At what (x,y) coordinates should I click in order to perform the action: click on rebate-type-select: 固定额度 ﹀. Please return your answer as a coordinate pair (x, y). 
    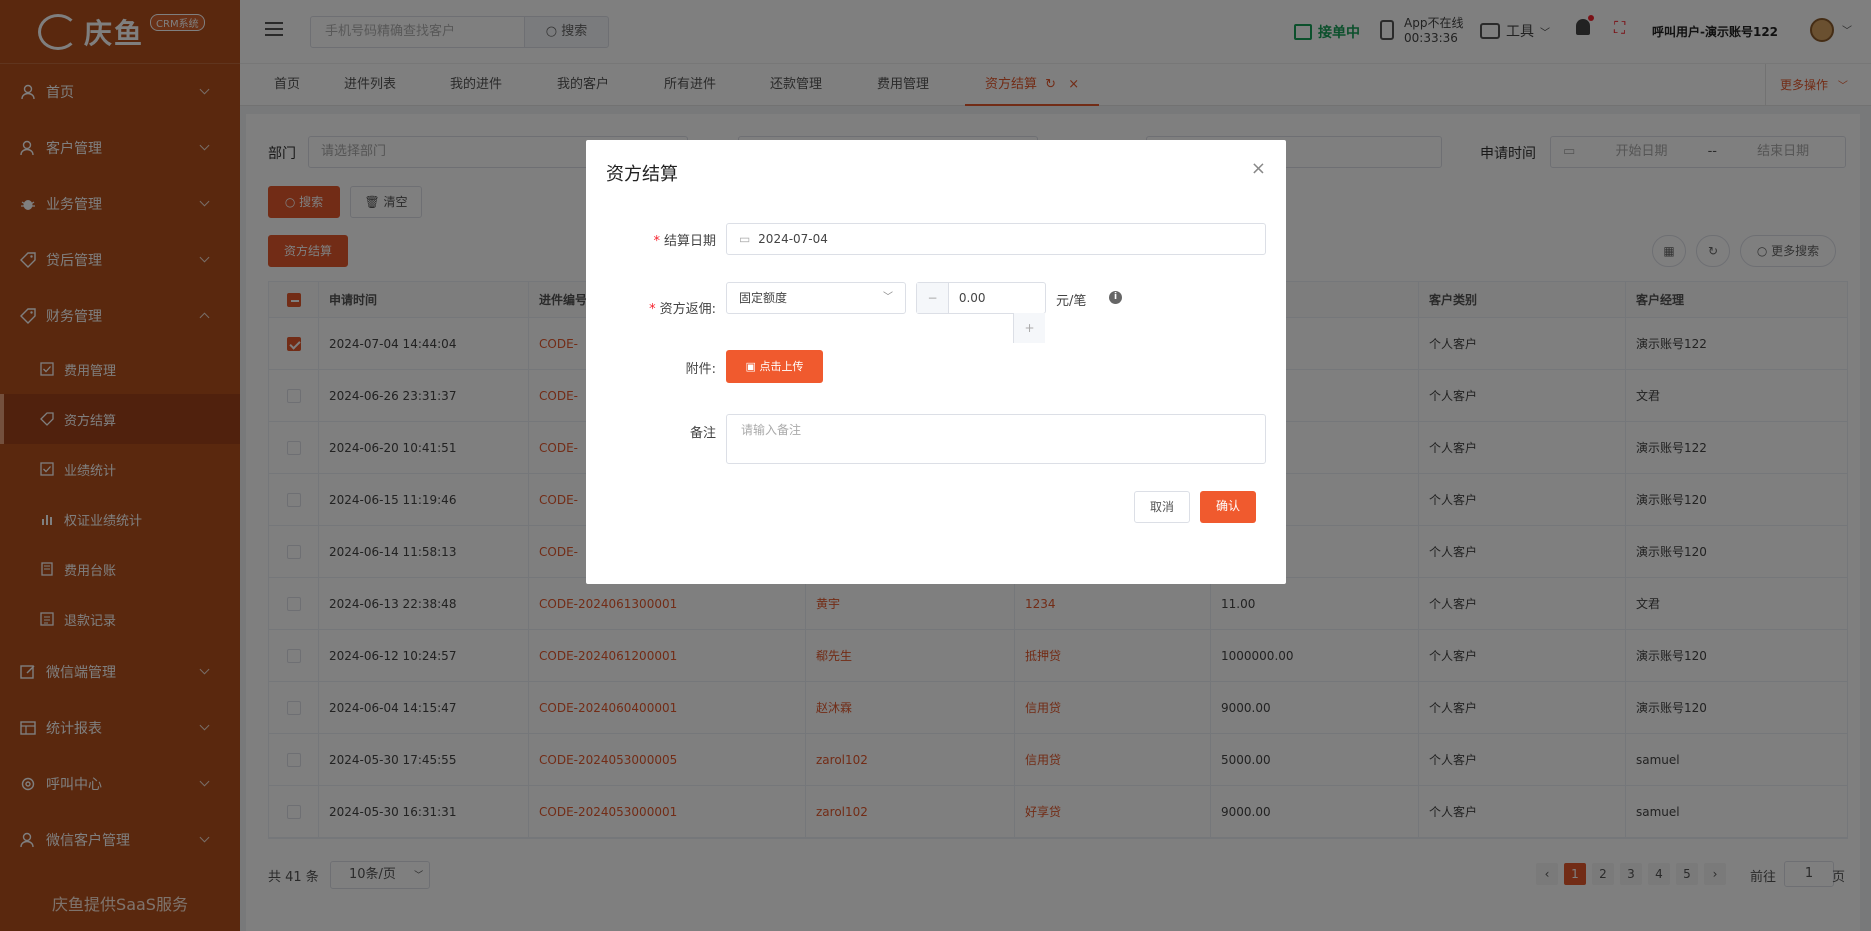
    Looking at the image, I should click on (816, 298).